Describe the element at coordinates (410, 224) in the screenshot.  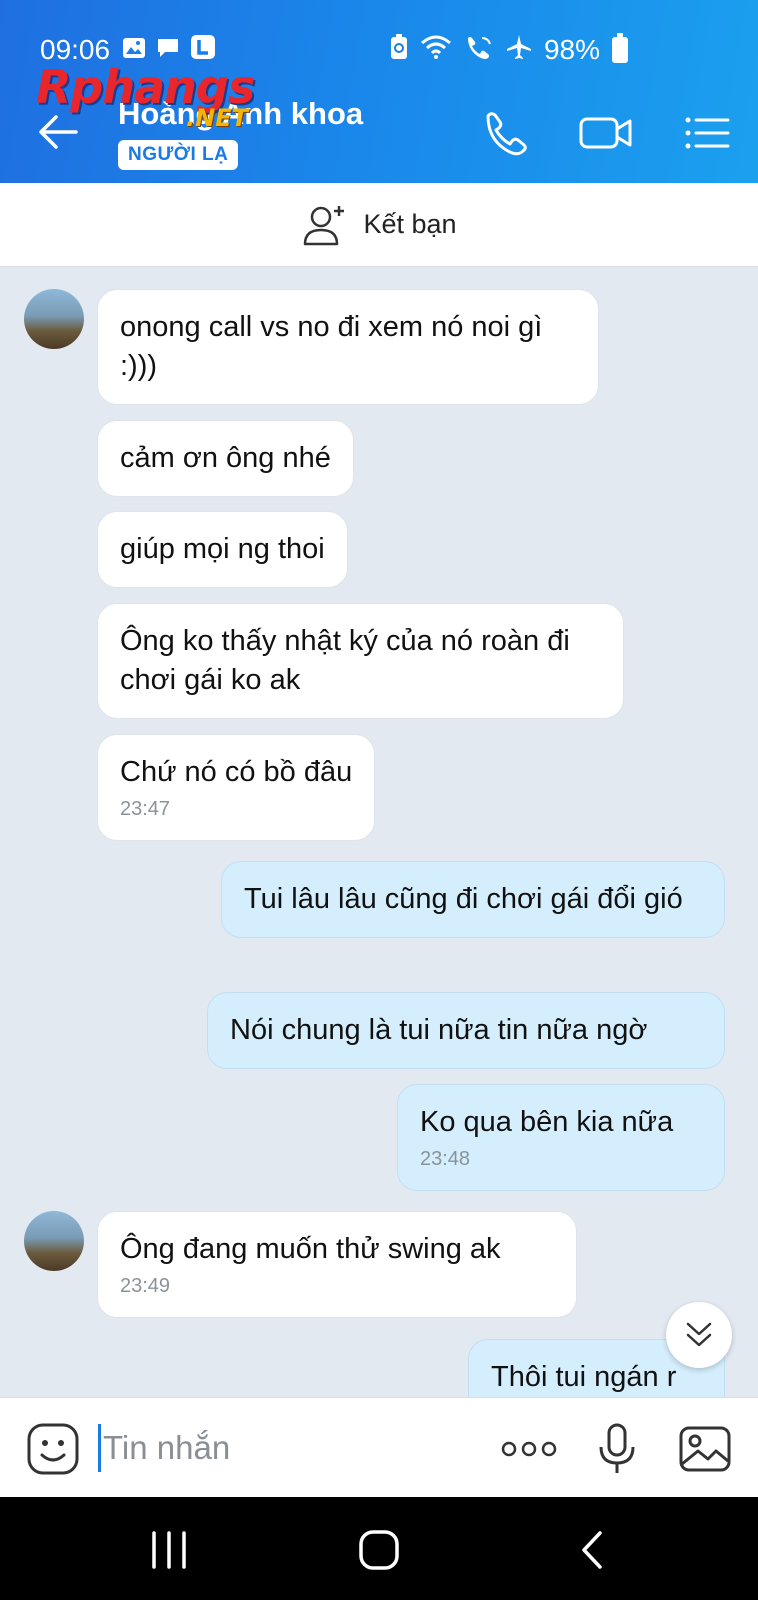
I see `add-friend-label: Kết bạn` at that location.